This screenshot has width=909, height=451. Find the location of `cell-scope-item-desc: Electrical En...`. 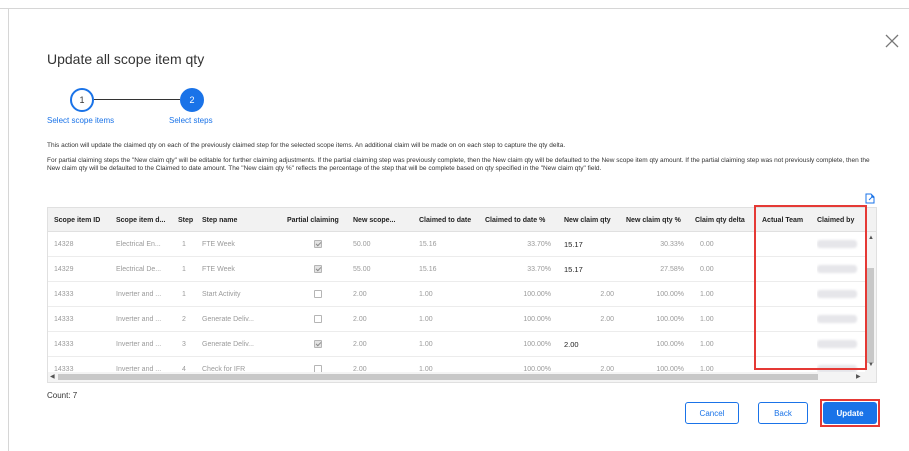

cell-scope-item-desc: Electrical En... is located at coordinates (138, 244).